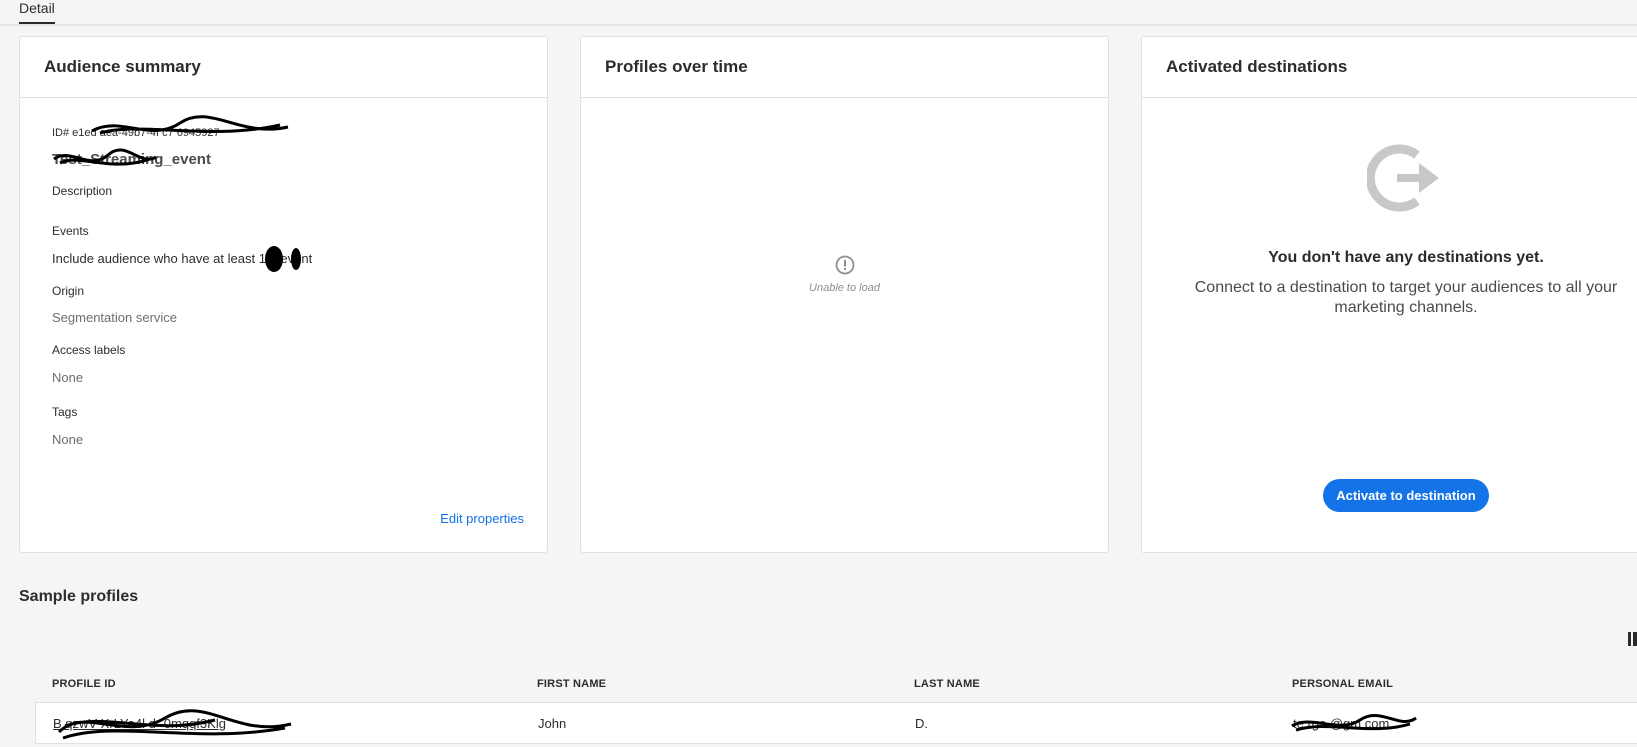 This screenshot has width=1637, height=747. What do you see at coordinates (68, 291) in the screenshot?
I see `origin-label: Origin` at bounding box center [68, 291].